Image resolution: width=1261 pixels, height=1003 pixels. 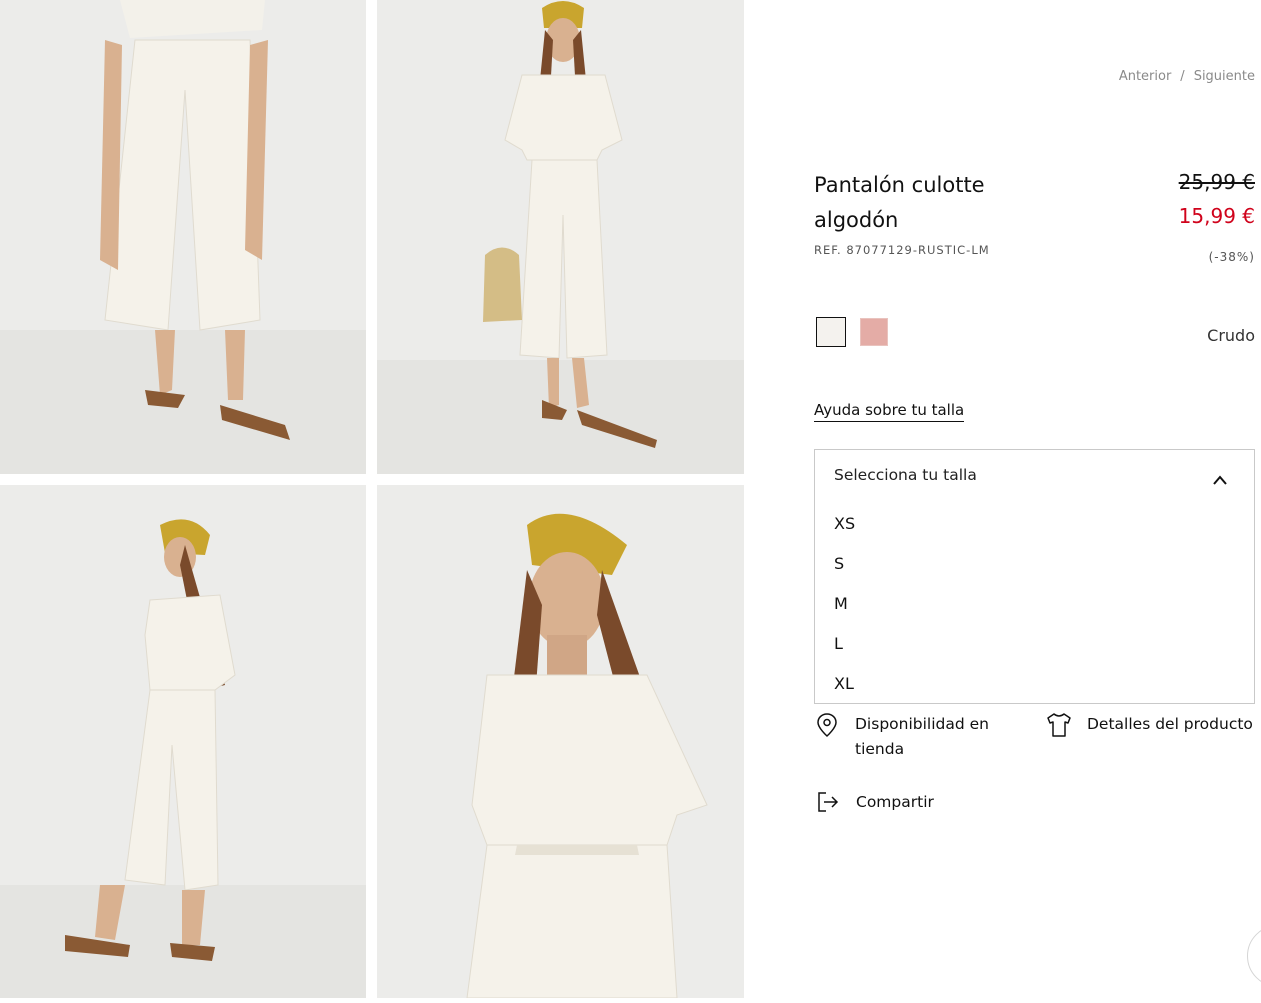 What do you see at coordinates (844, 523) in the screenshot?
I see `size-option-xs: XS` at bounding box center [844, 523].